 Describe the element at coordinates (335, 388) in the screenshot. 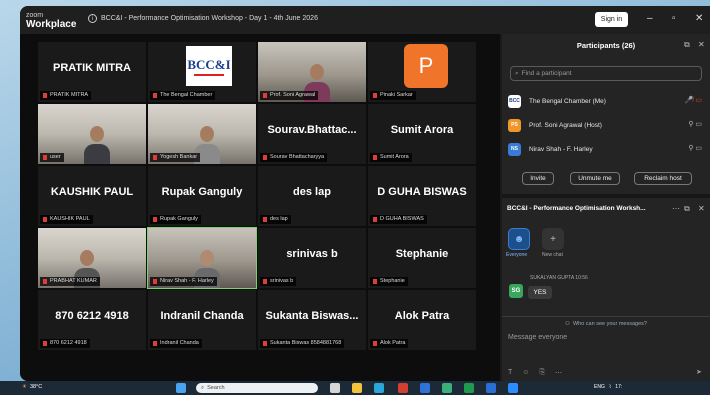

I see `task-view-icon` at that location.